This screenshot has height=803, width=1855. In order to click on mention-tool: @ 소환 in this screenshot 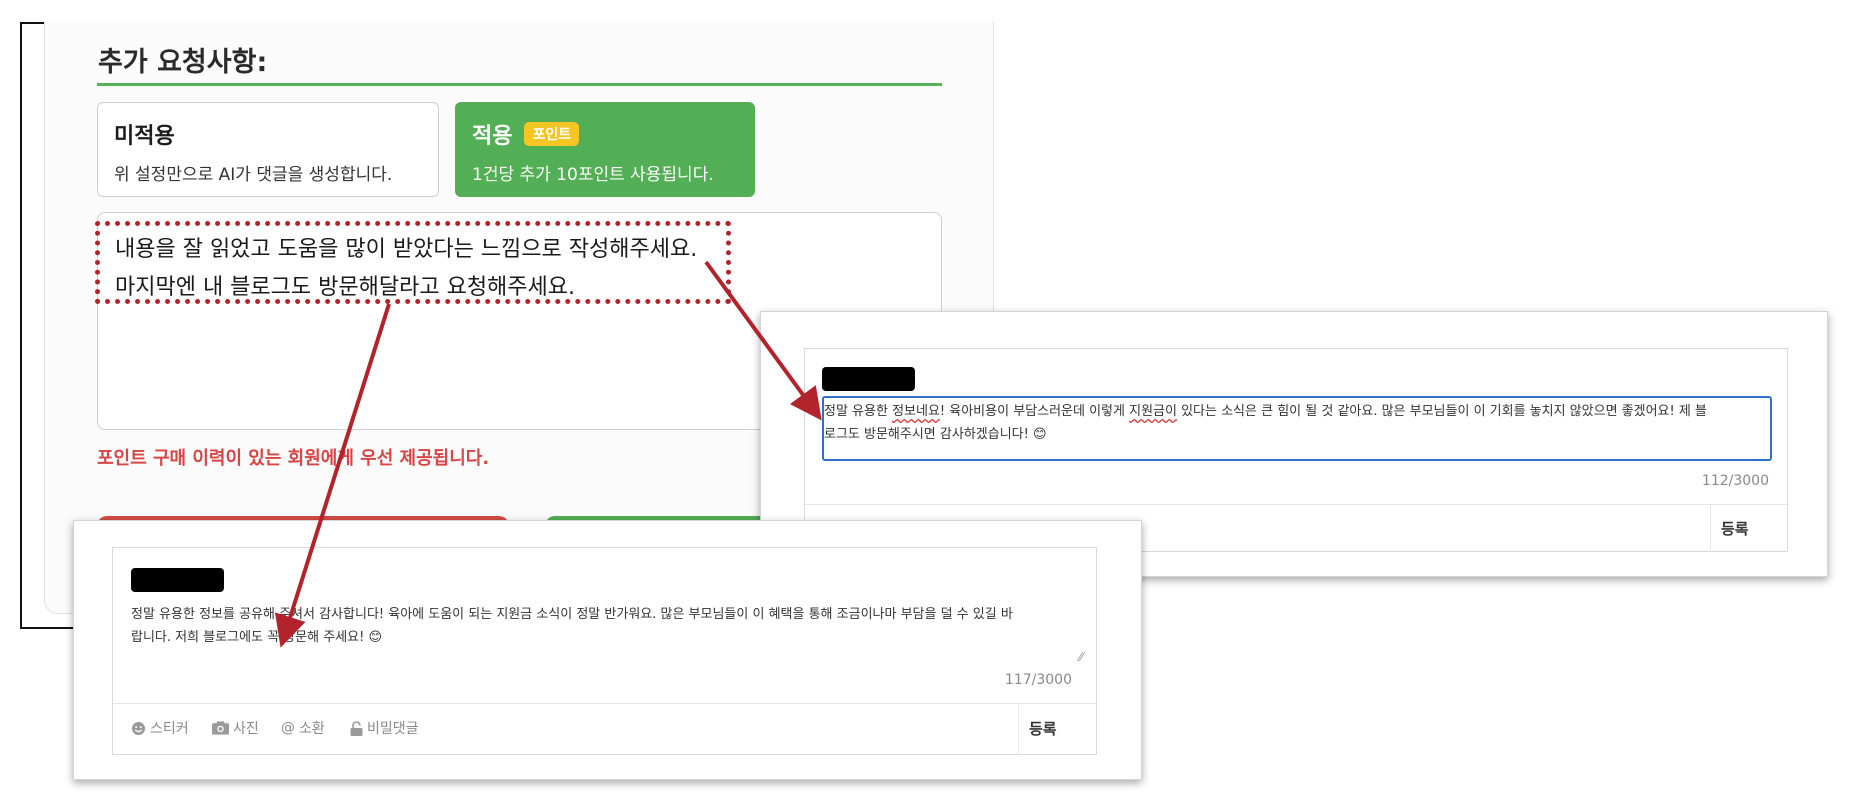, I will do `click(303, 728)`.